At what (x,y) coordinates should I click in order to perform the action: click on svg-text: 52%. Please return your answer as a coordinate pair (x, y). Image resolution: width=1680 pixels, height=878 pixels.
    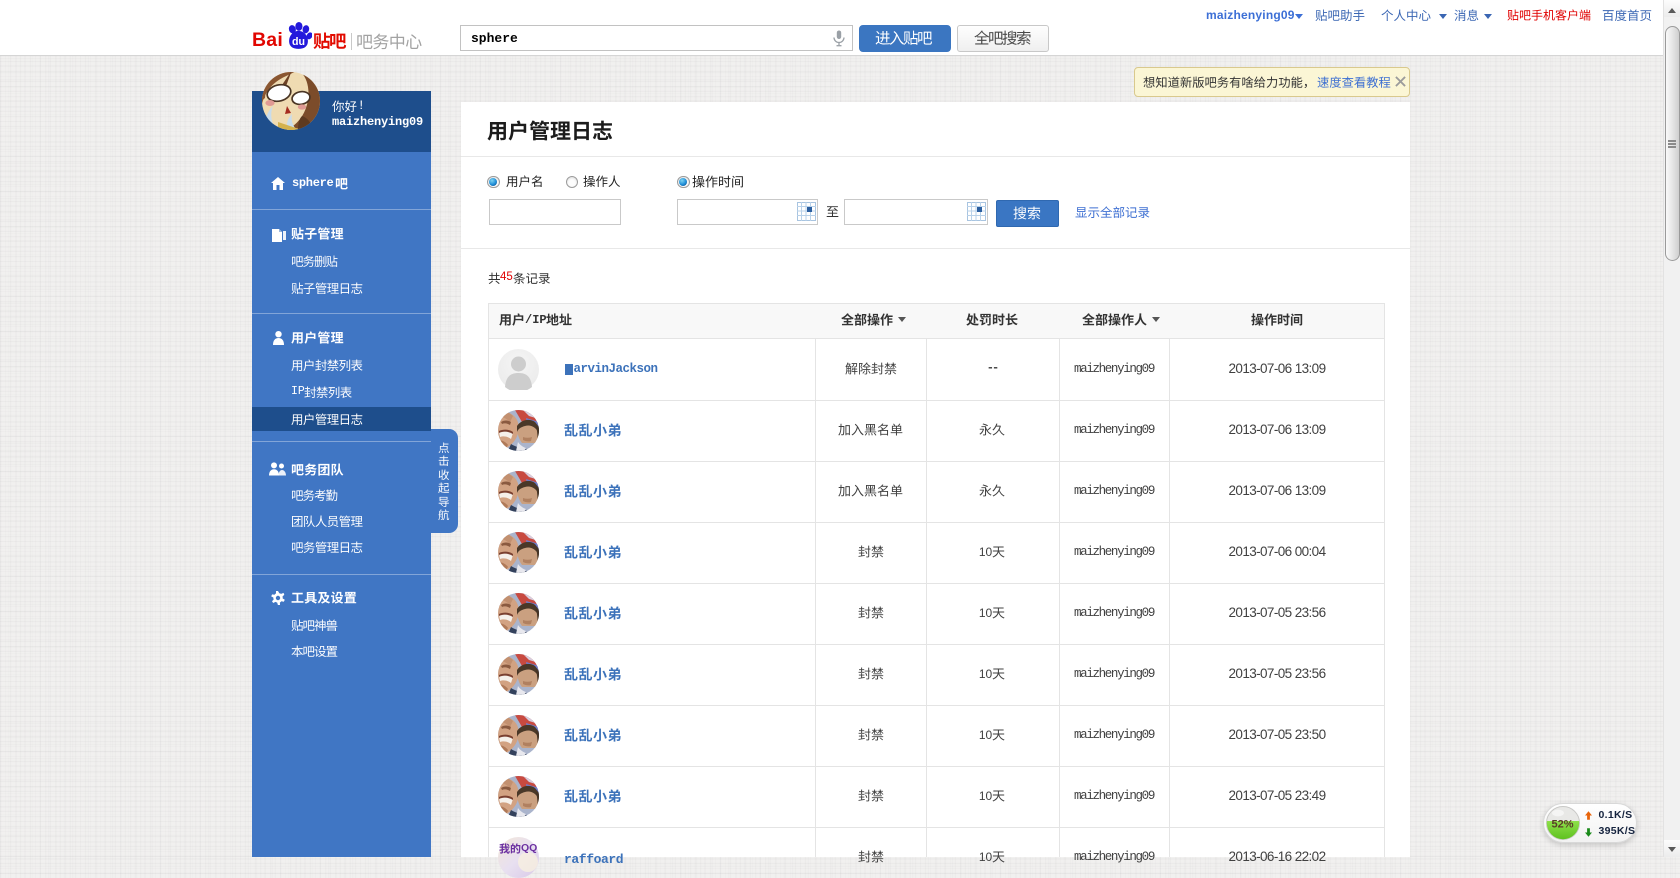
    Looking at the image, I should click on (1562, 825).